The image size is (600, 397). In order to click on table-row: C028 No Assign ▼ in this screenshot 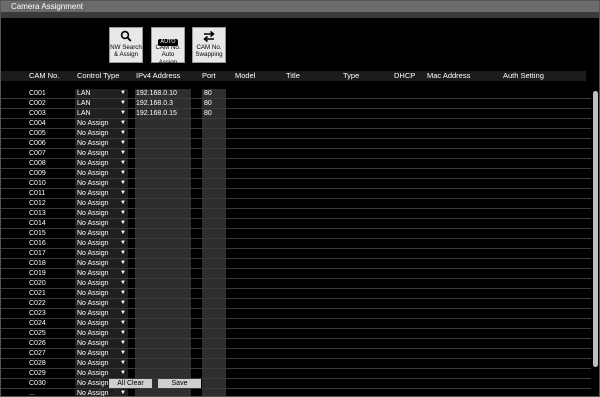, I will do `click(296, 364)`.